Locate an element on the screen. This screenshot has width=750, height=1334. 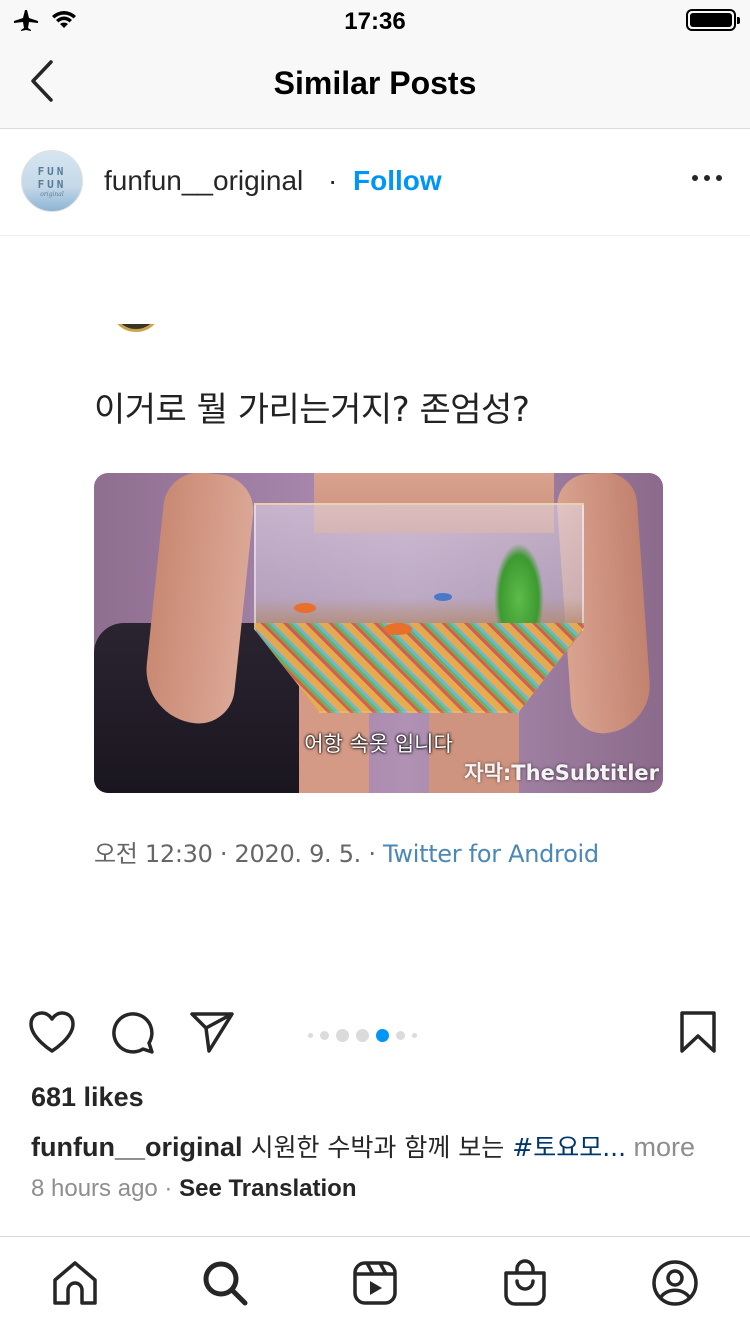
share-button is located at coordinates (212, 1034).